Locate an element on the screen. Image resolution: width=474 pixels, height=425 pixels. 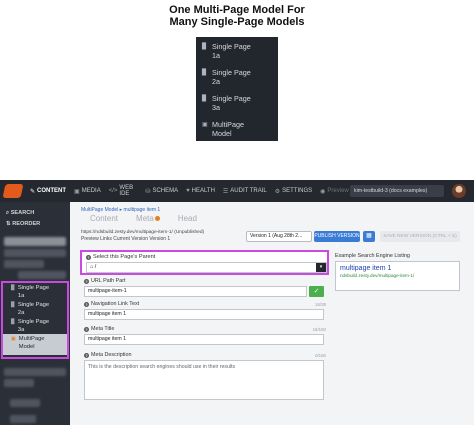
calendar-icon: ▦ is located at coordinates (369, 236).